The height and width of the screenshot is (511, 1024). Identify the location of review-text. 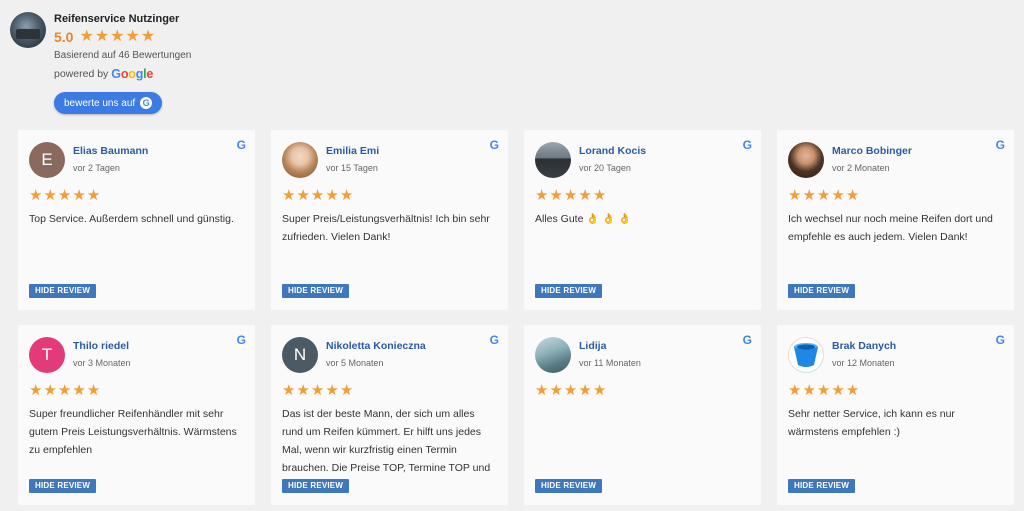
(641, 439).